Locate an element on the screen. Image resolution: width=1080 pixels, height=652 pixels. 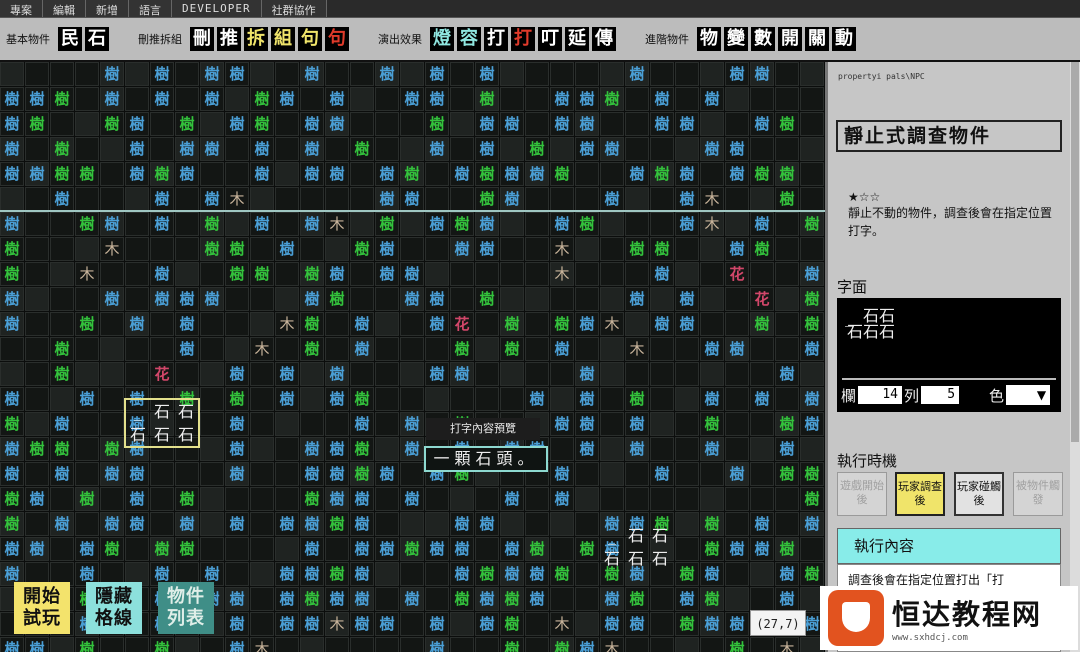
object-list-button: 物件 列表 is located at coordinates (186, 608).